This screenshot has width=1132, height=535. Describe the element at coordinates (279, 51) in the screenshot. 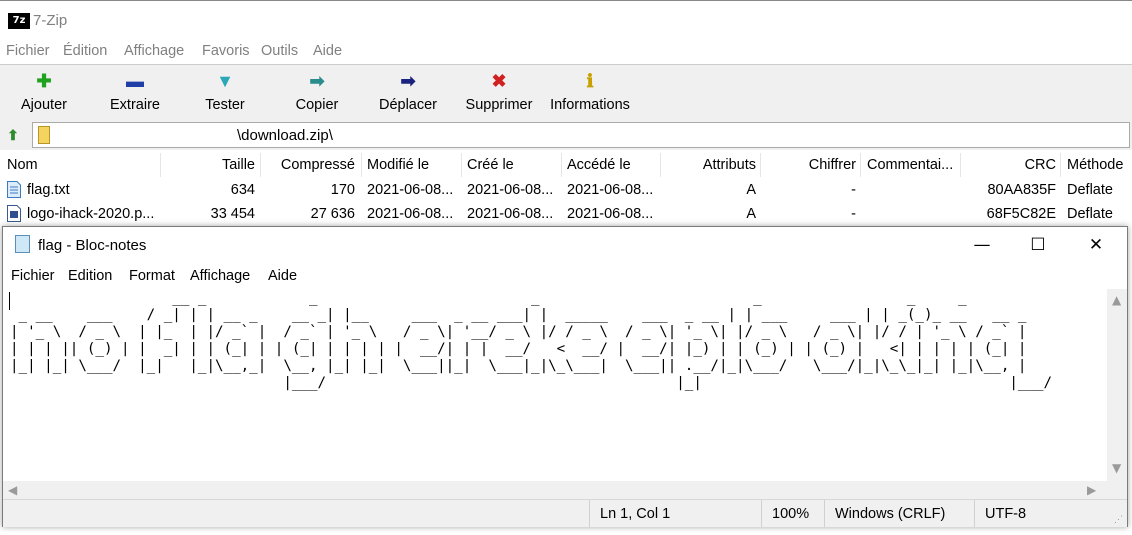

I see `menu-outils: Outils` at that location.